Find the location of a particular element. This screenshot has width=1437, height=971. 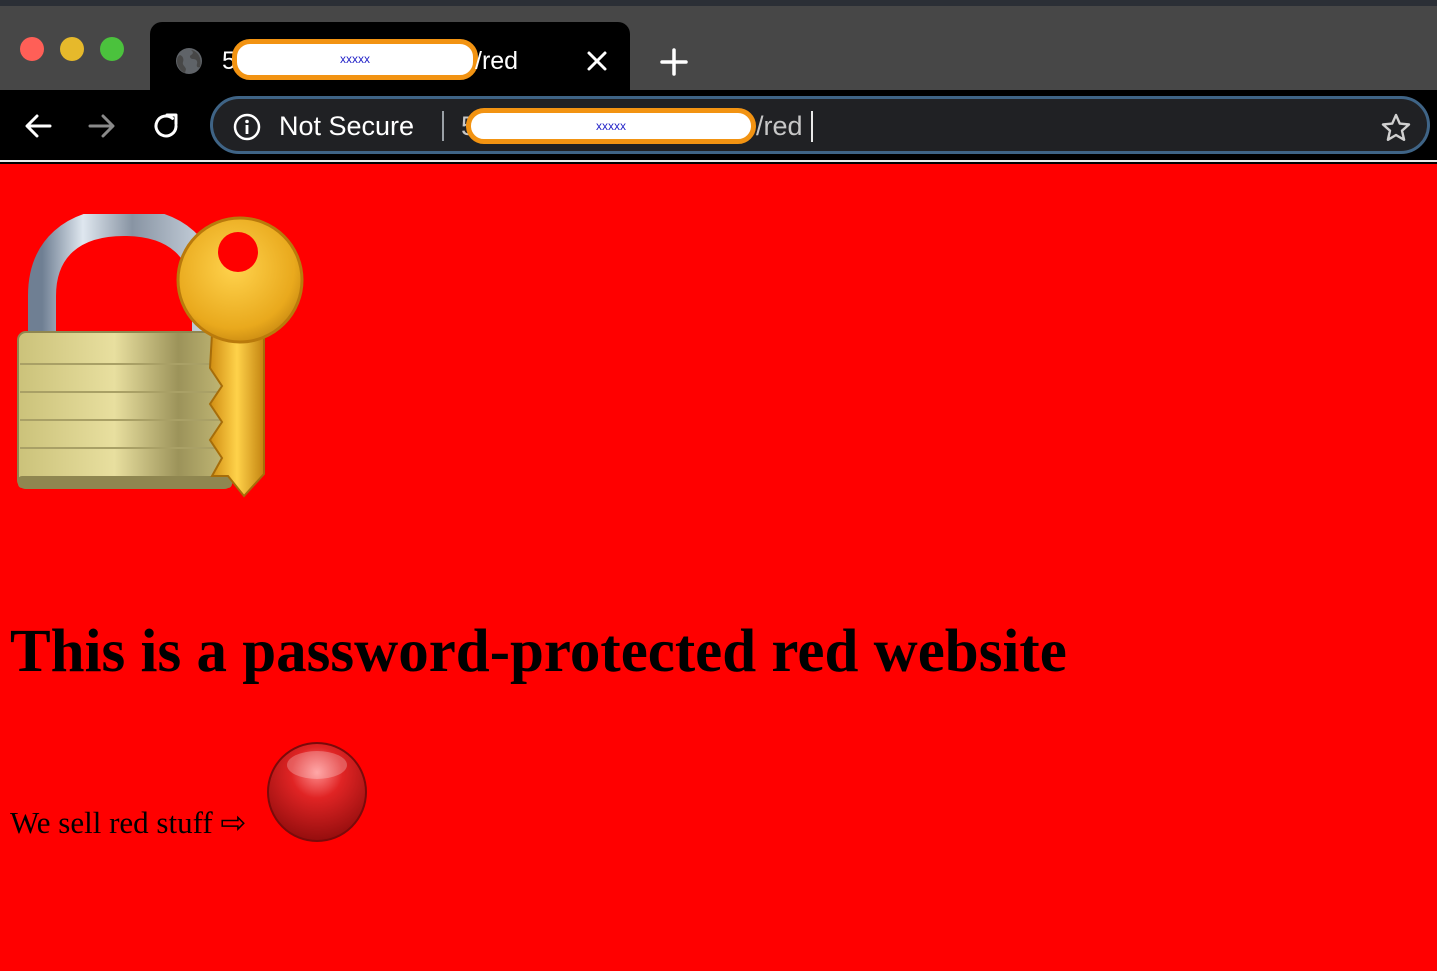

omnibox-divider is located at coordinates (443, 126).